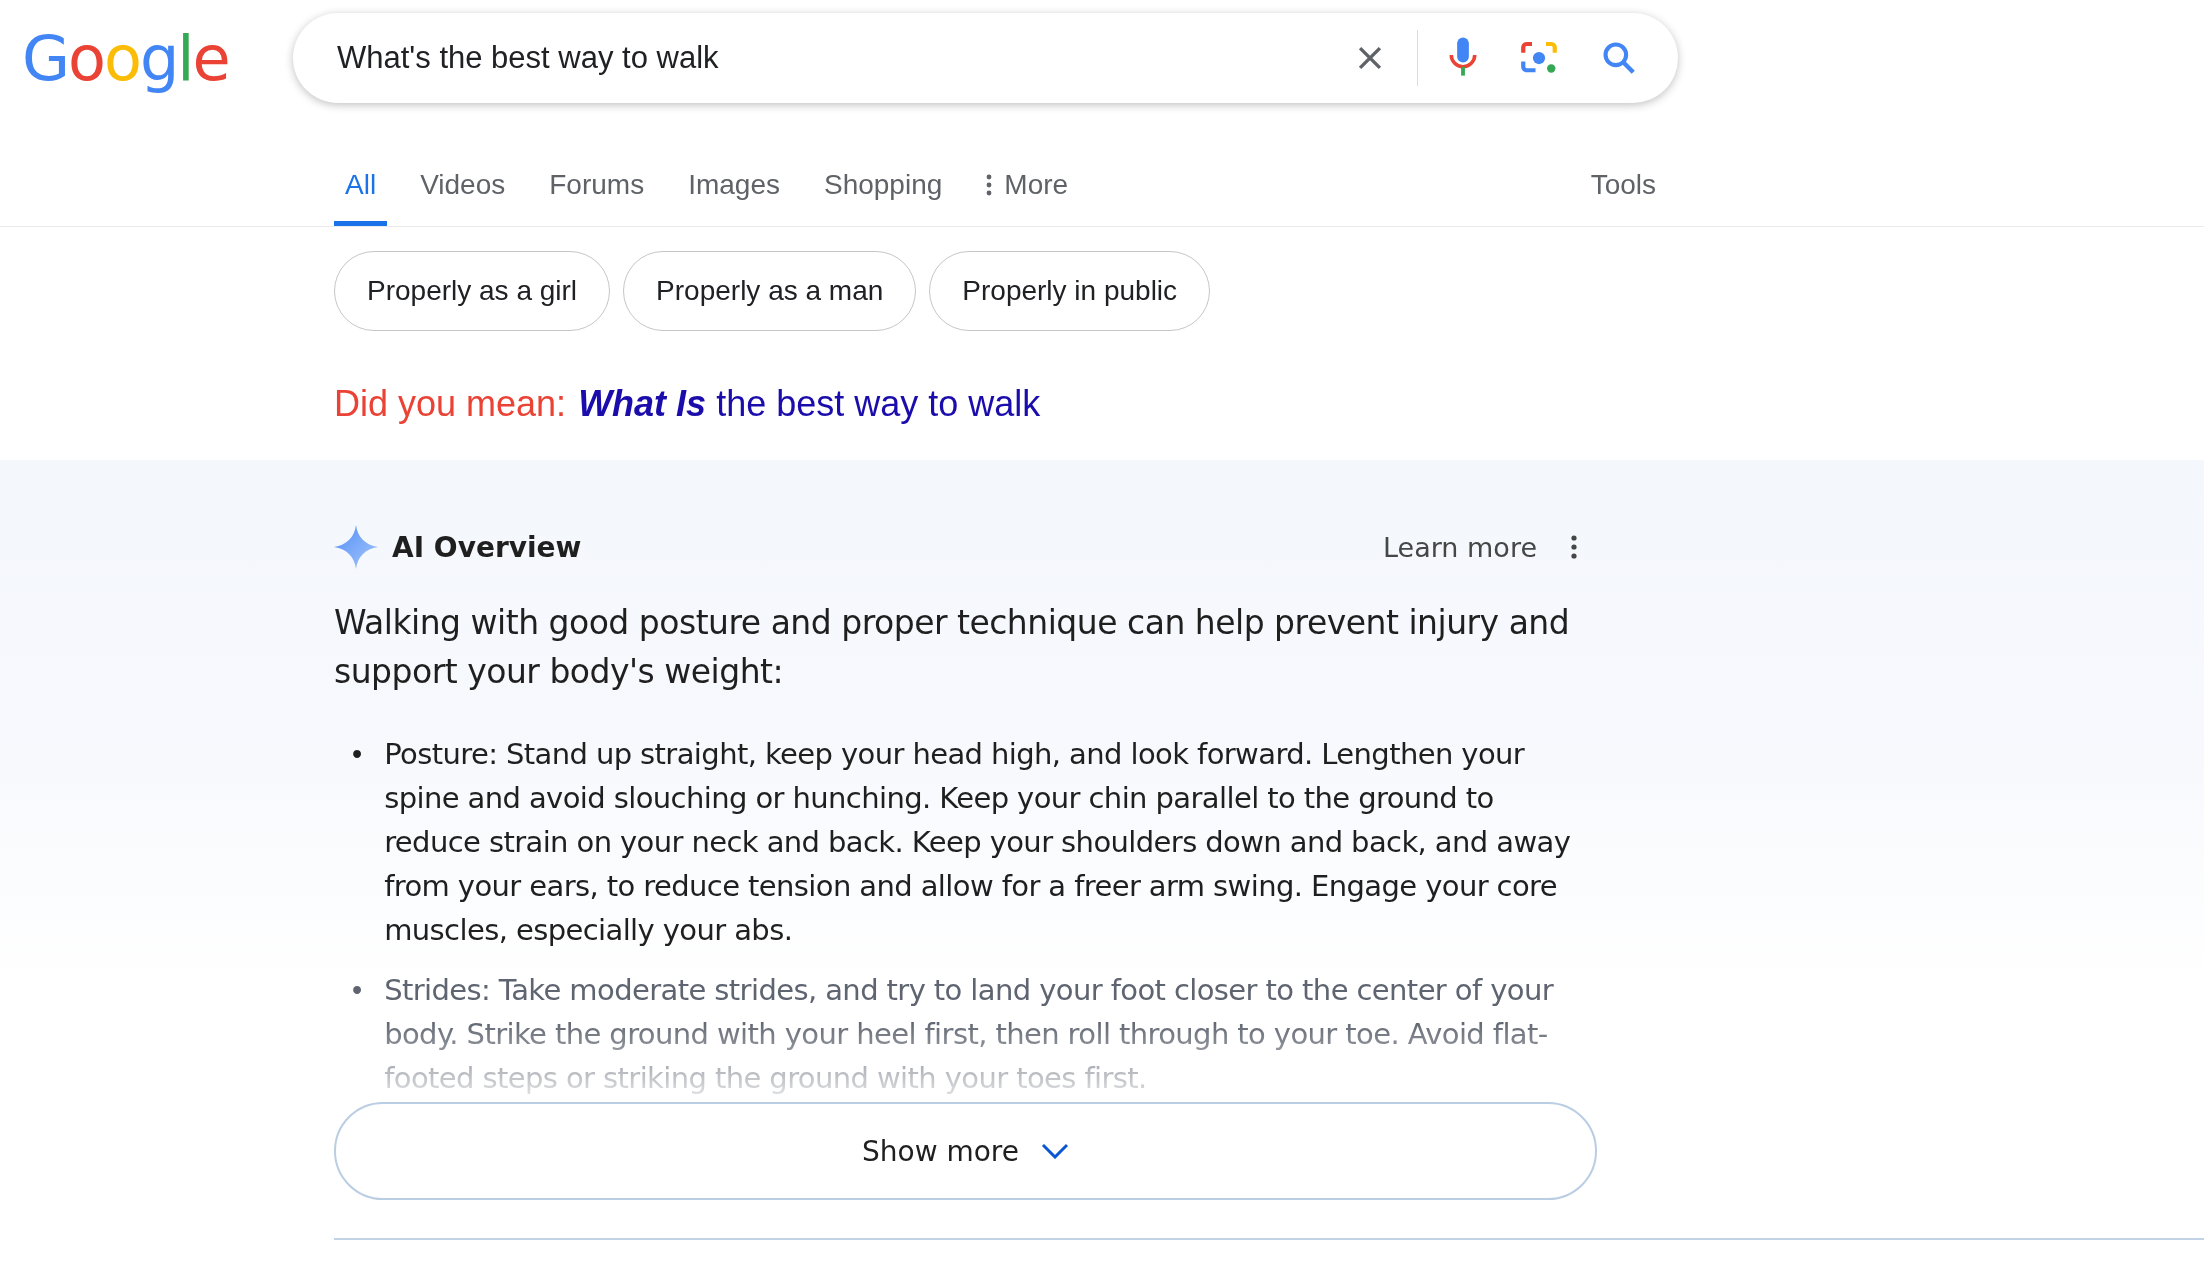  I want to click on learn-more-link: Learn more, so click(1460, 547).